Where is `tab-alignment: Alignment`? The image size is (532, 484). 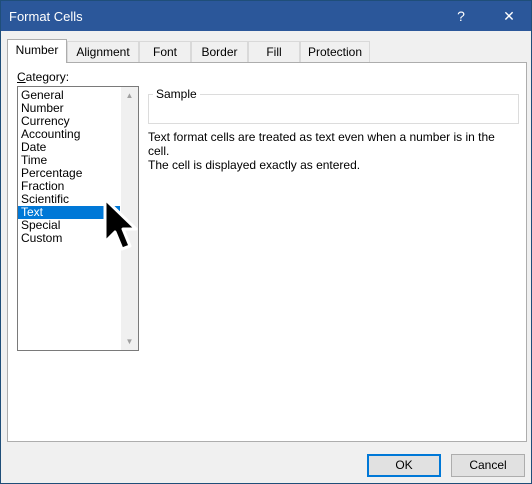
tab-alignment: Alignment is located at coordinates (103, 51).